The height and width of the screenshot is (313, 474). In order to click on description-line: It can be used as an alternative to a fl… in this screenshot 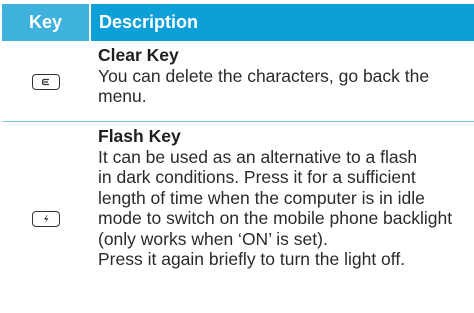, I will do `click(283, 157)`.